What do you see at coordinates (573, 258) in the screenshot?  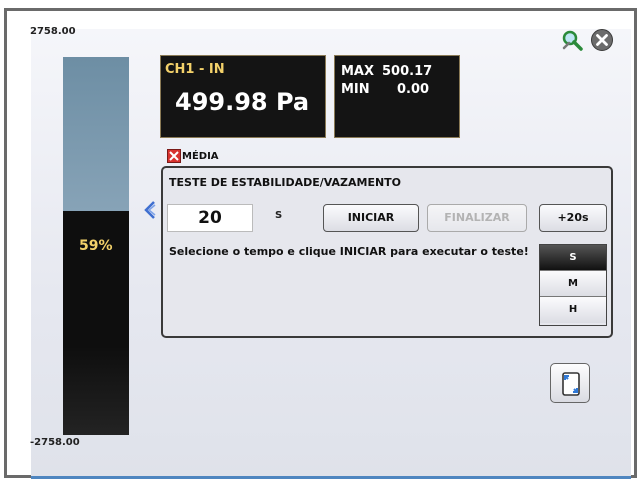 I see `unit-option-s: S` at bounding box center [573, 258].